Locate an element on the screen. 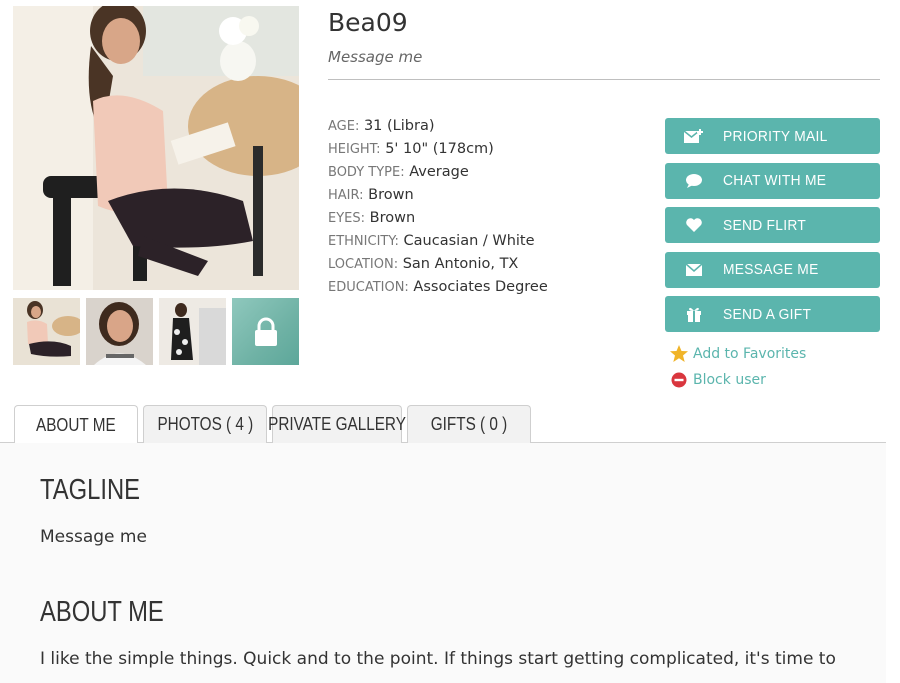 The image size is (900, 683). header-divider is located at coordinates (604, 79).